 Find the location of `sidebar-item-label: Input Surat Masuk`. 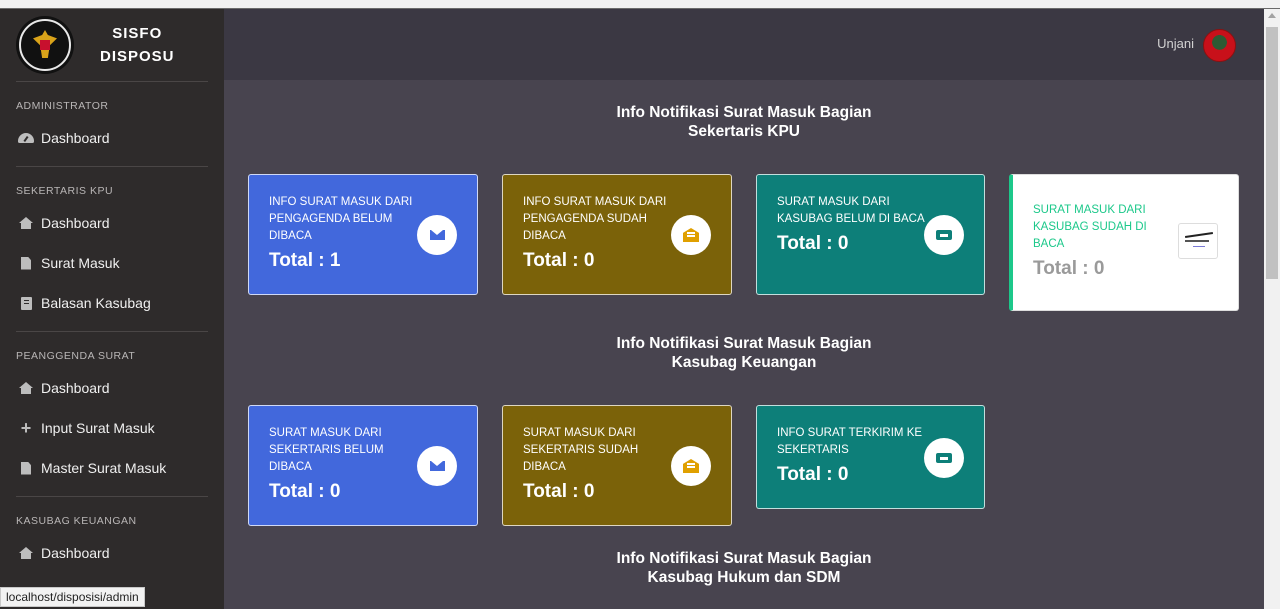

sidebar-item-label: Input Surat Masuk is located at coordinates (98, 428).